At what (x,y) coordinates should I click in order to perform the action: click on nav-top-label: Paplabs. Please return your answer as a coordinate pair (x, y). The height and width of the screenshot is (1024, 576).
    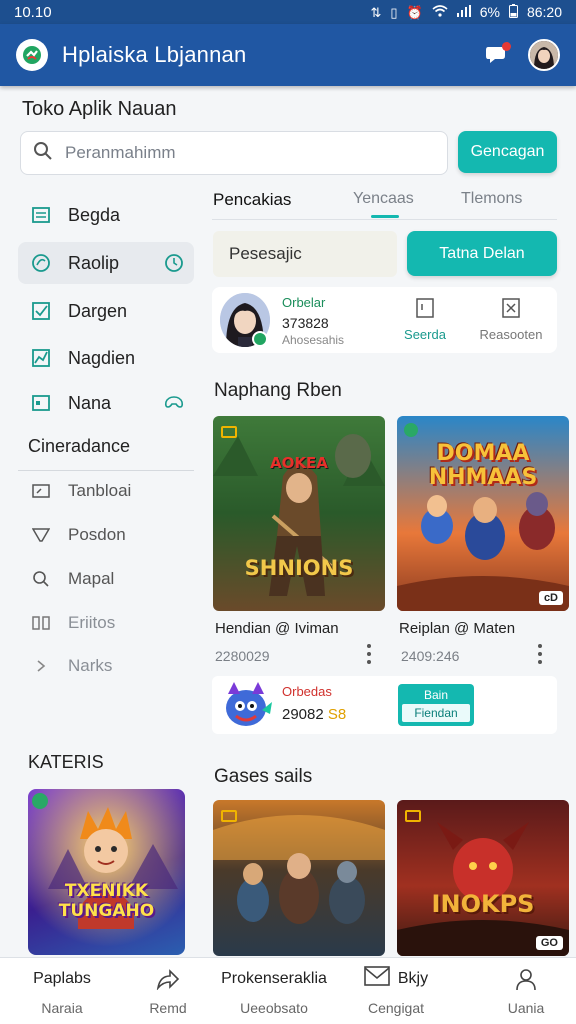
    Looking at the image, I should click on (62, 978).